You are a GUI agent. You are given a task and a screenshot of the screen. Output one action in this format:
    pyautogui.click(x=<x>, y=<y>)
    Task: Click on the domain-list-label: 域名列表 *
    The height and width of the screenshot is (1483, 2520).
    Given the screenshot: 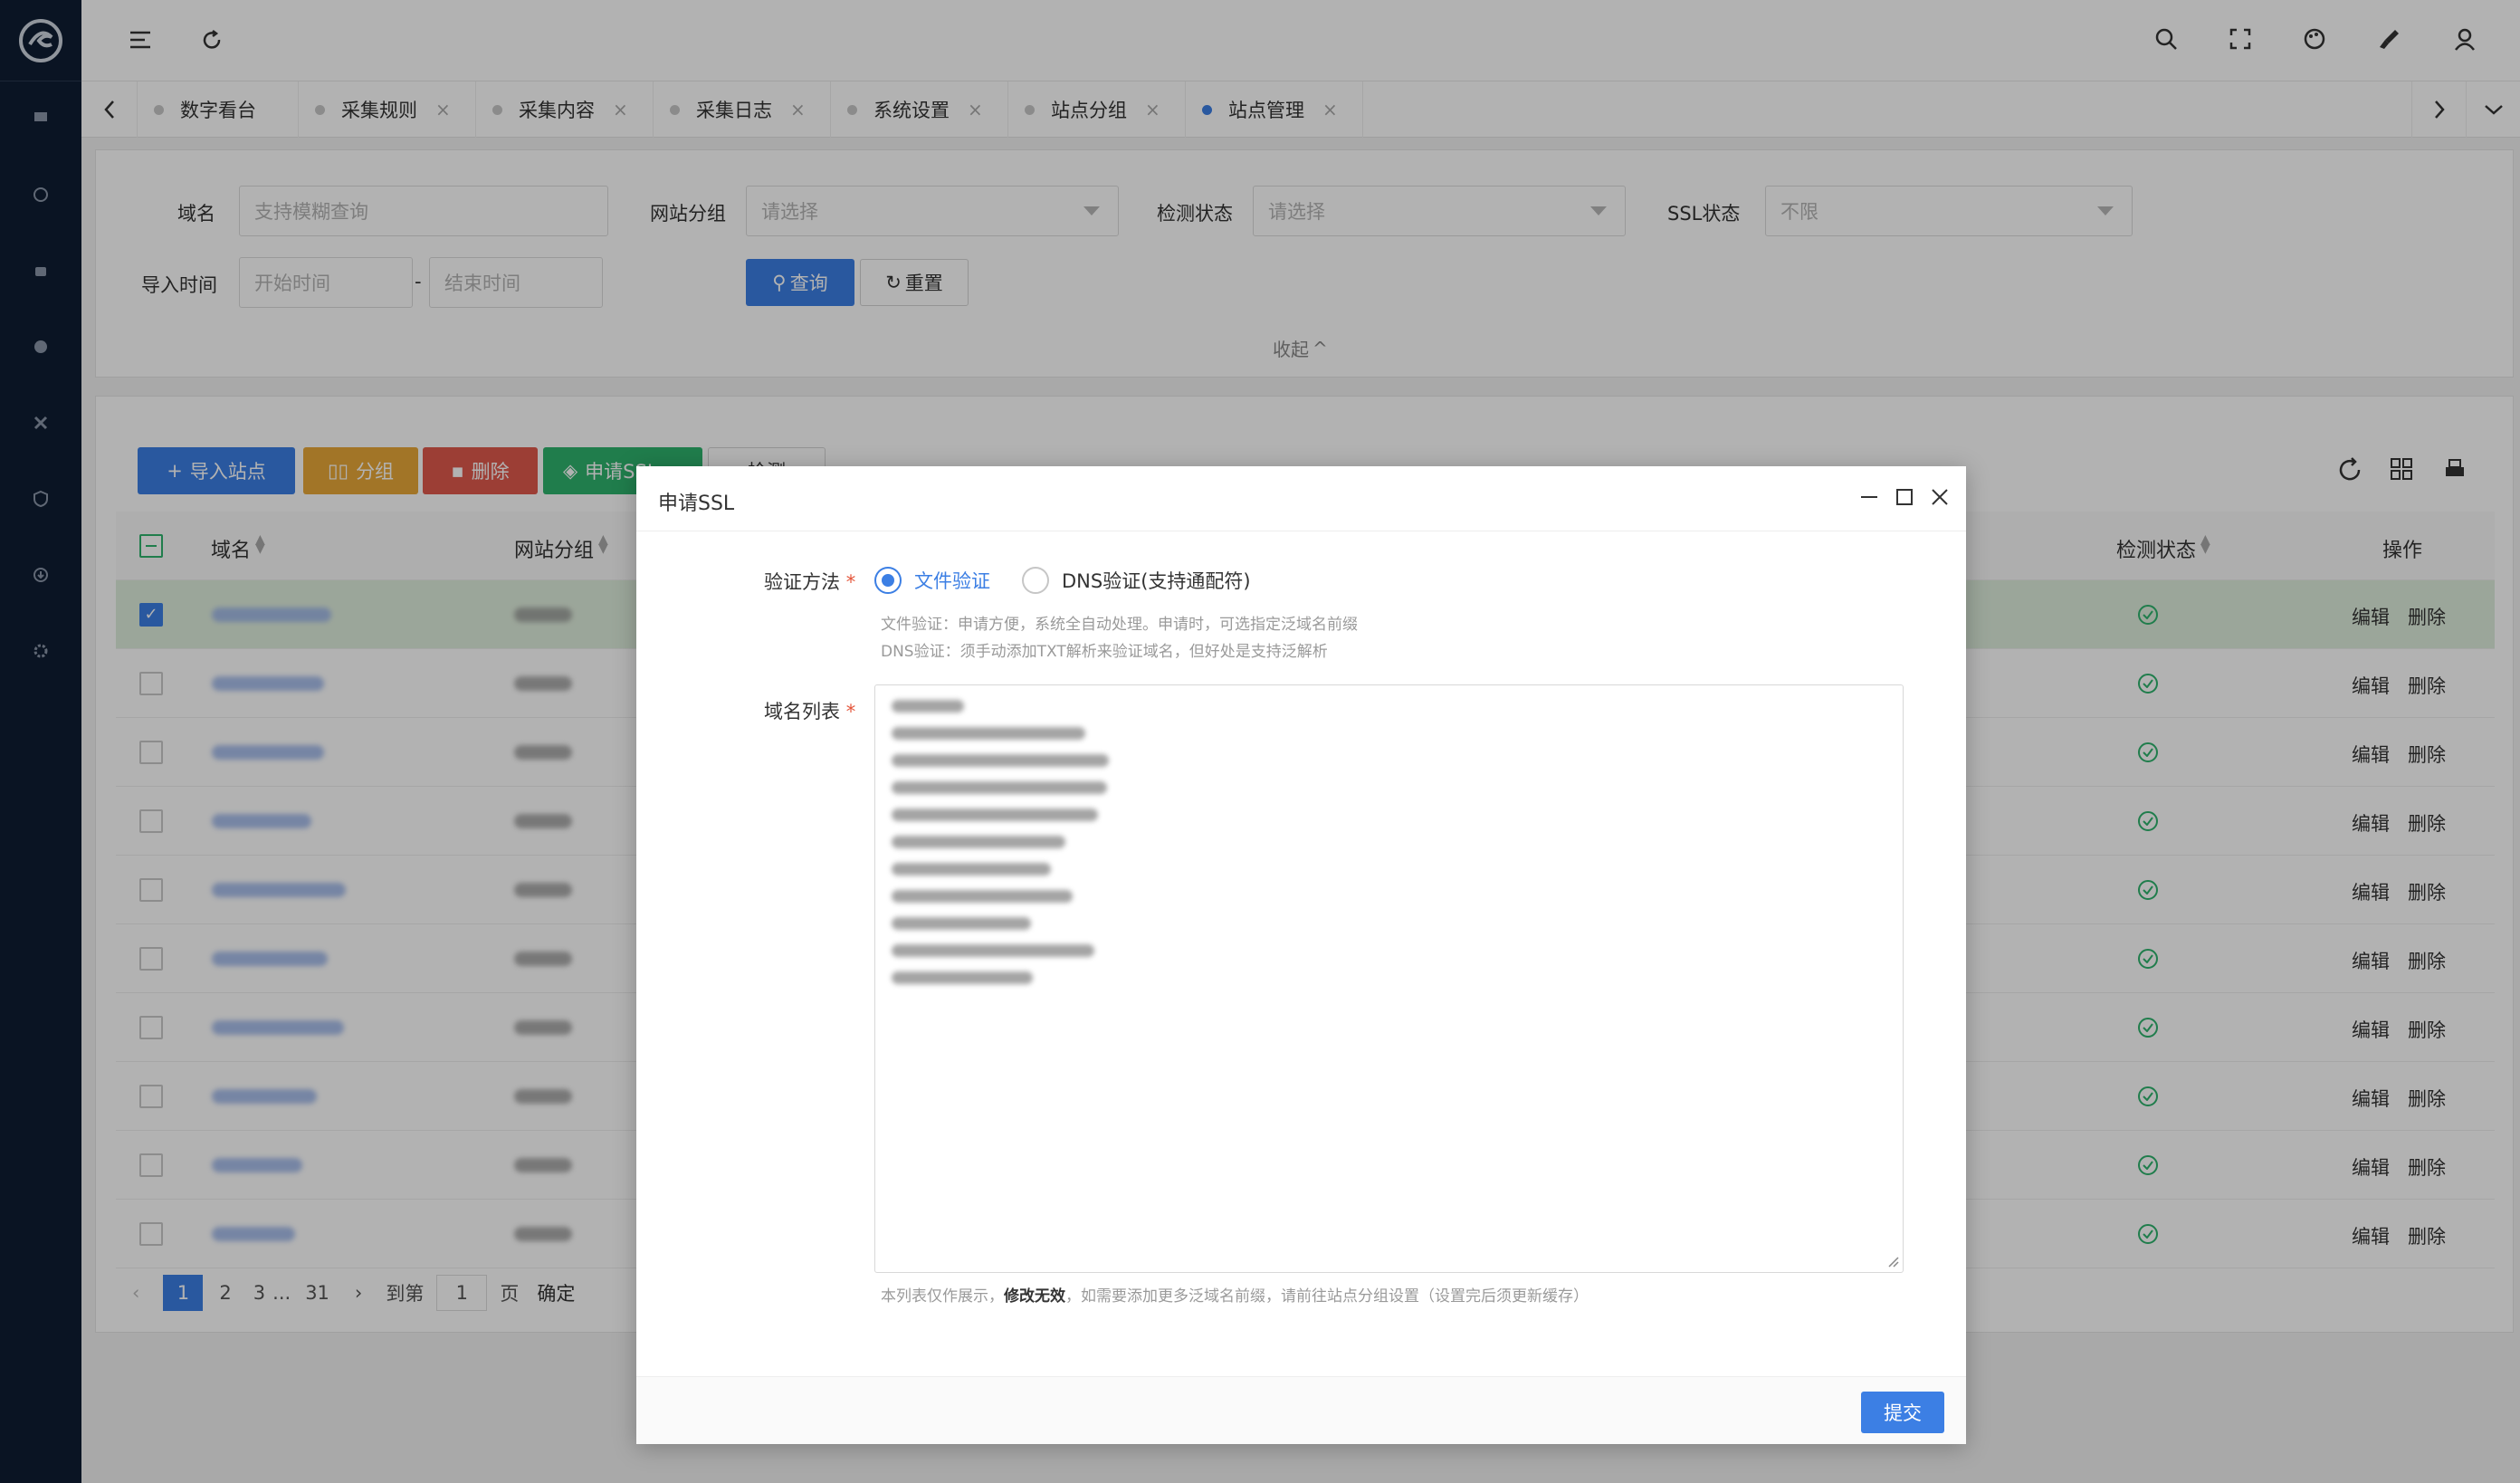 What is the action you would take?
    pyautogui.click(x=810, y=711)
    